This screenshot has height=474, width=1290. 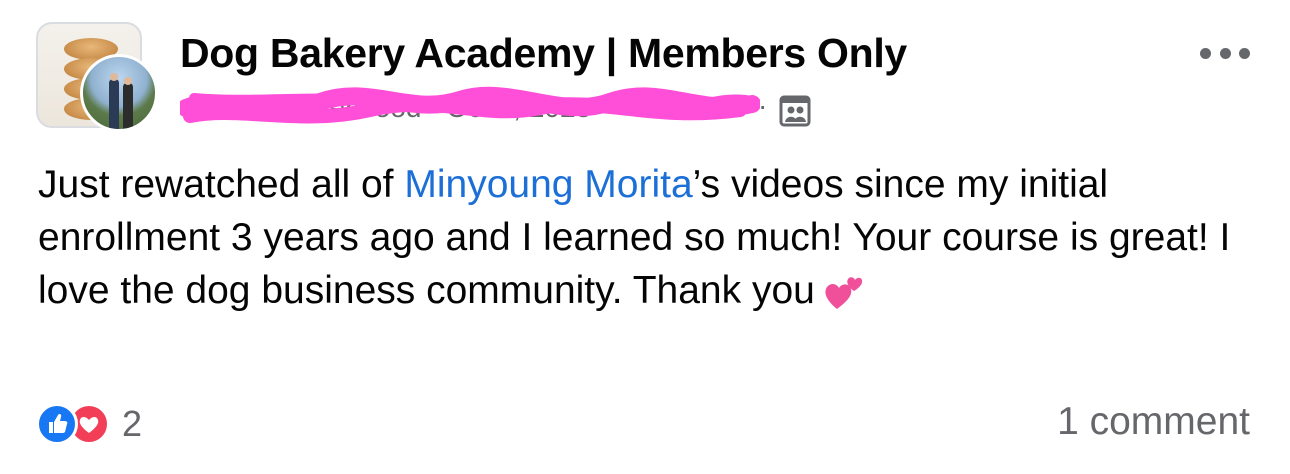 I want to click on post-text-part1: Just rewatched all of, so click(x=221, y=184).